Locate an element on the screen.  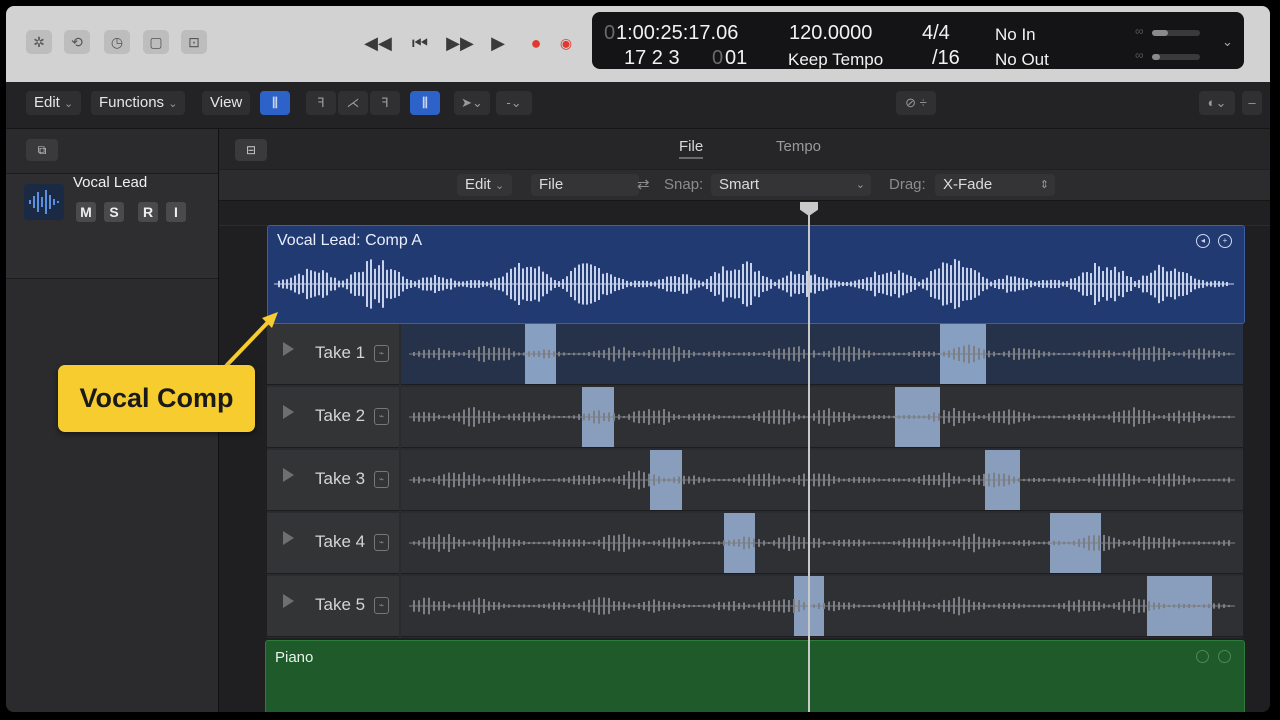
take-menu-icon: ◂ is located at coordinates (1203, 241).